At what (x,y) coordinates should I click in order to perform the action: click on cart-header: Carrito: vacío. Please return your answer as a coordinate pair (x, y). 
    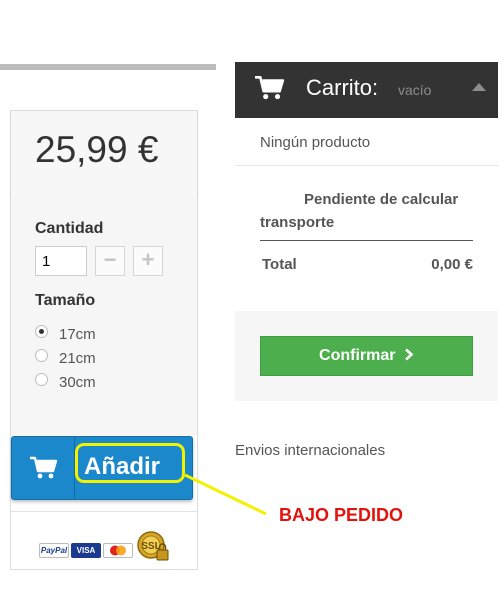
    Looking at the image, I should click on (366, 90).